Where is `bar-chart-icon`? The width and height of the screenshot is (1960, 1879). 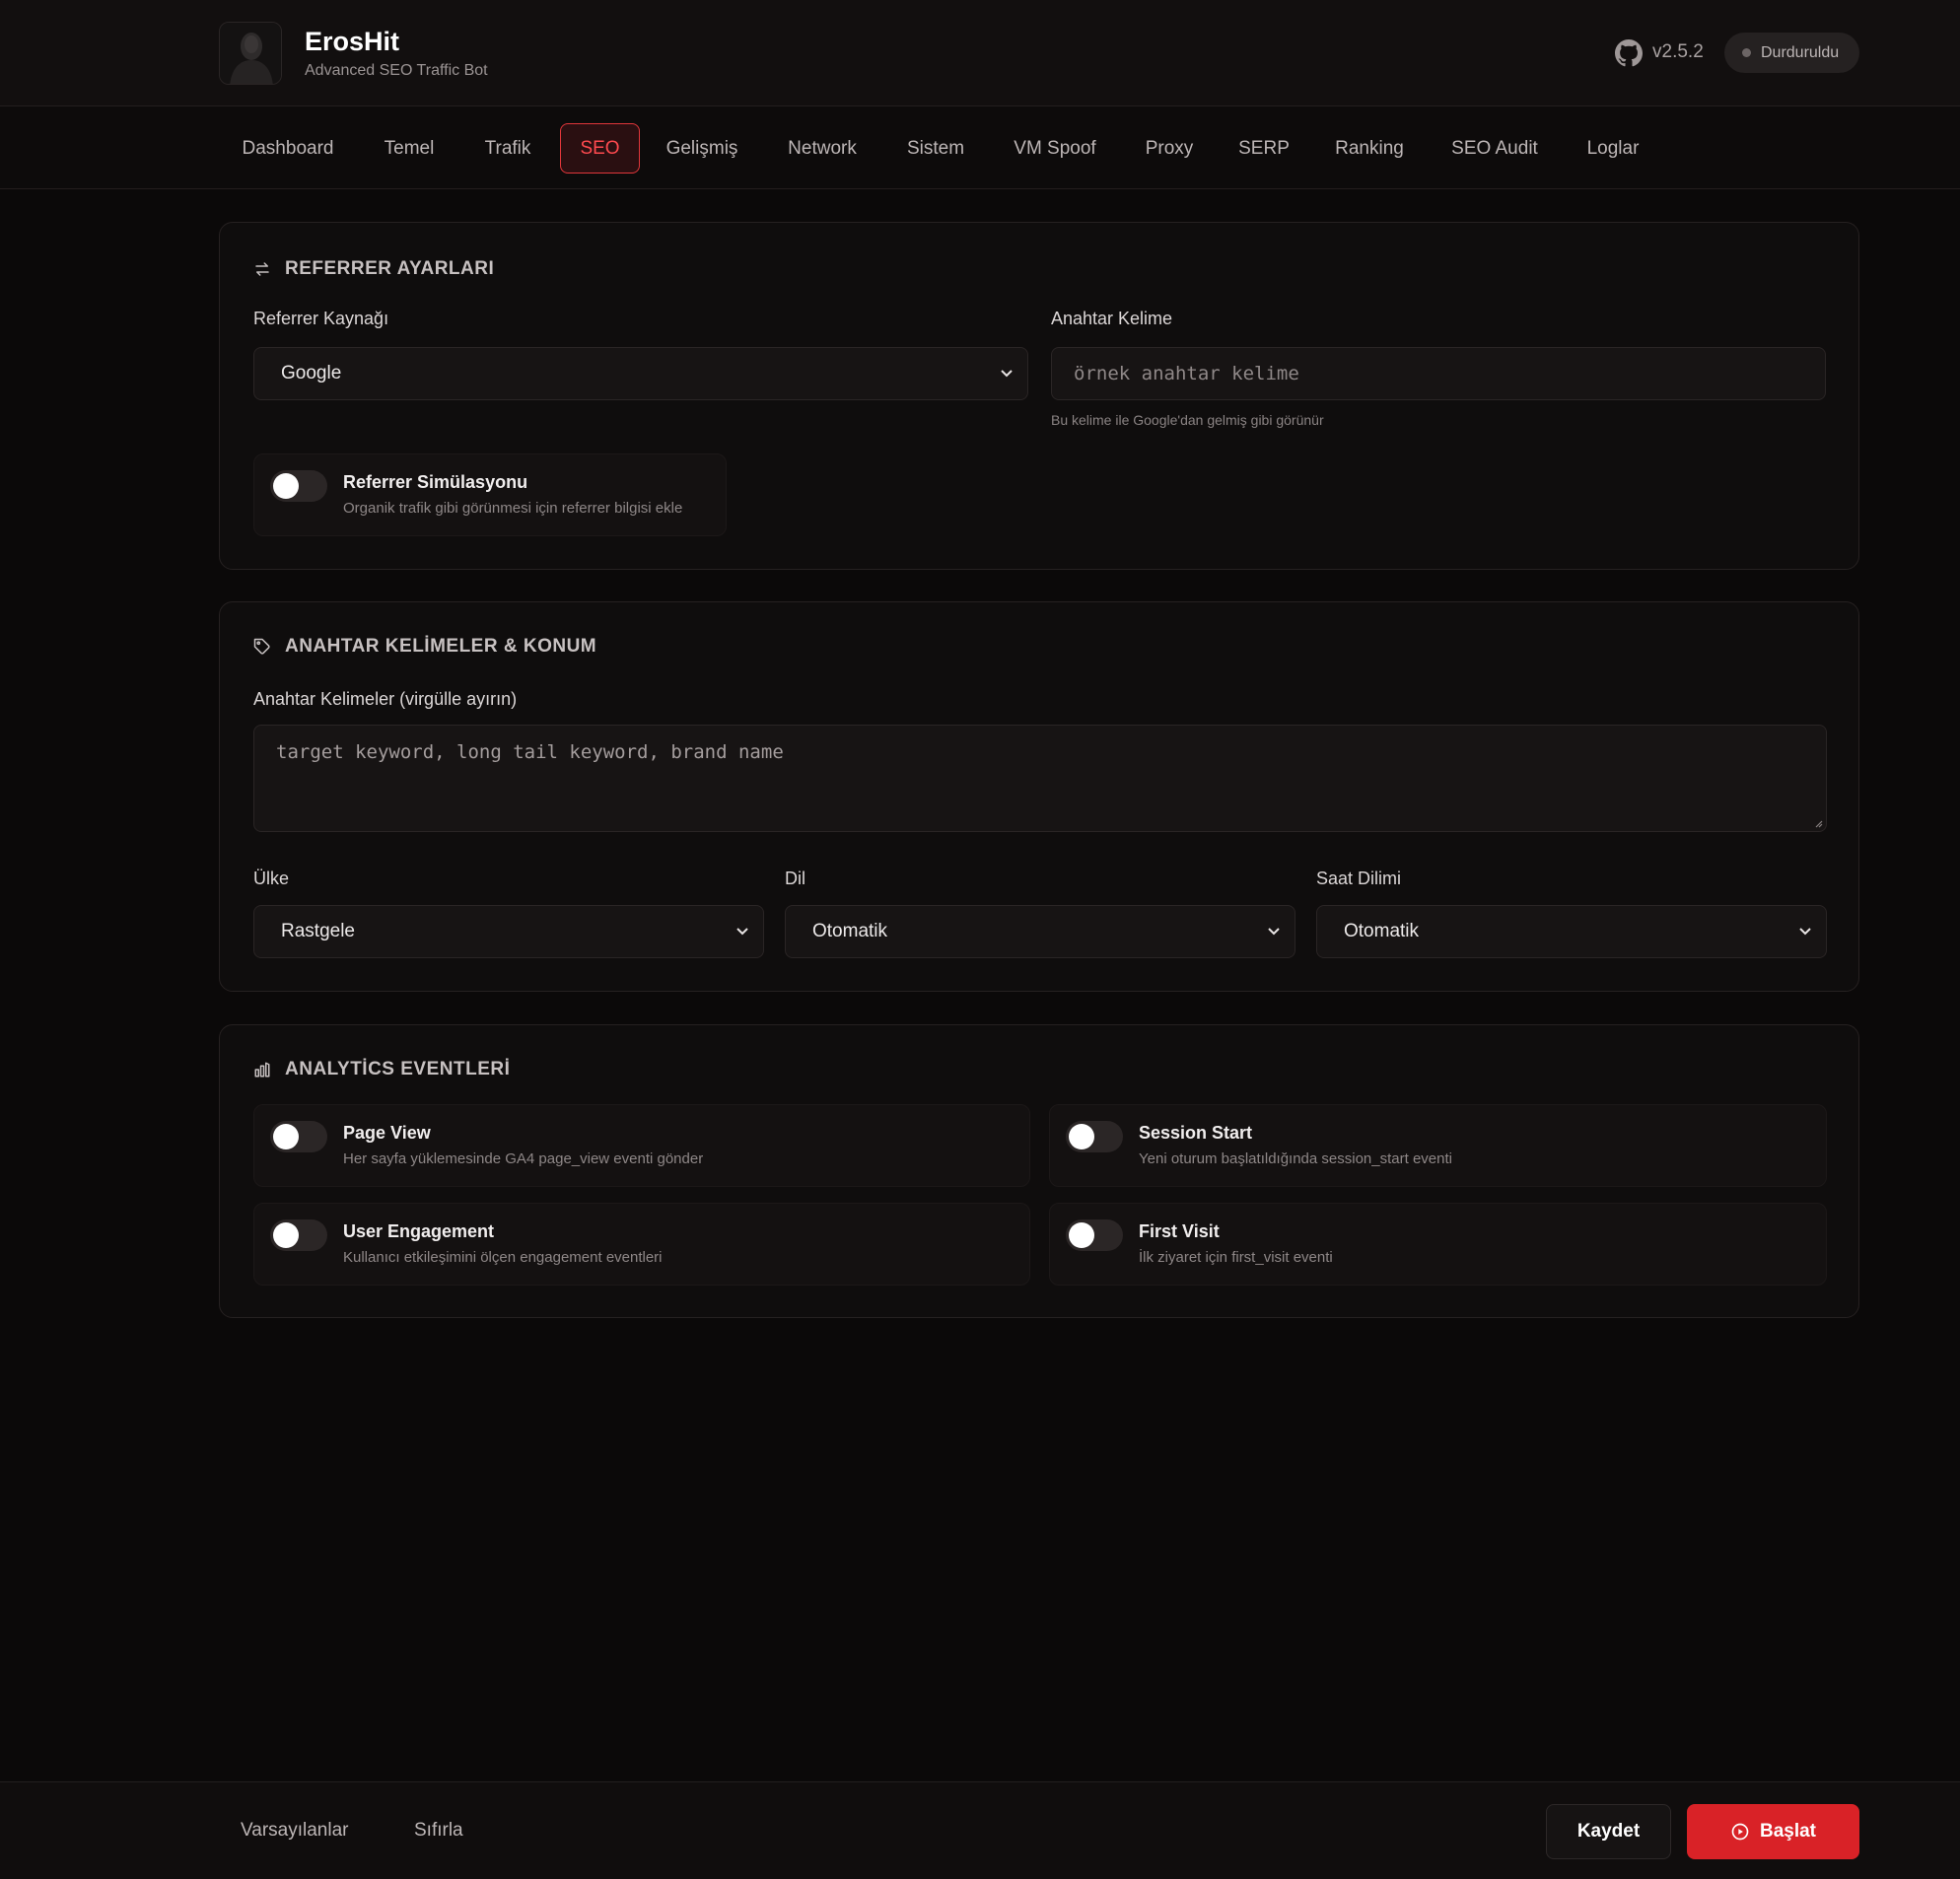
bar-chart-icon is located at coordinates (262, 1070).